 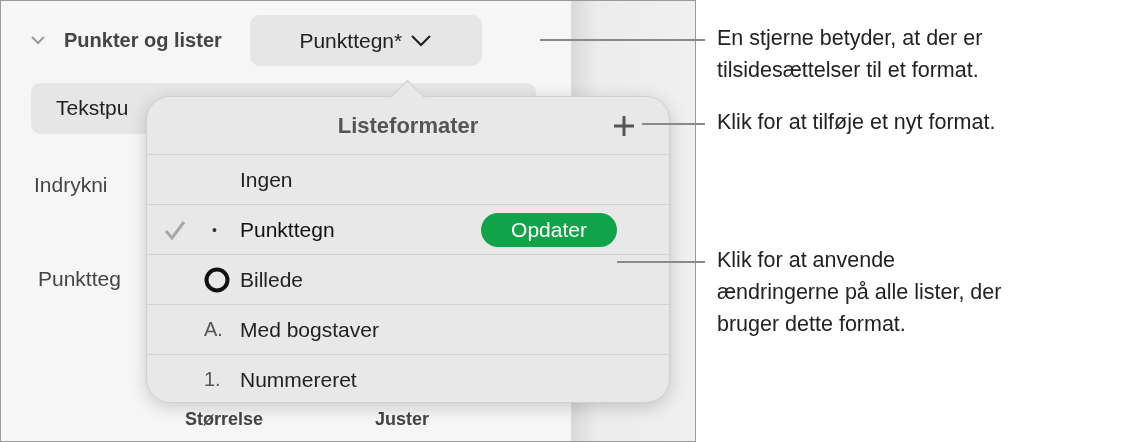 What do you see at coordinates (408, 379) in the screenshot?
I see `list-style-item: 1. Nummereret` at bounding box center [408, 379].